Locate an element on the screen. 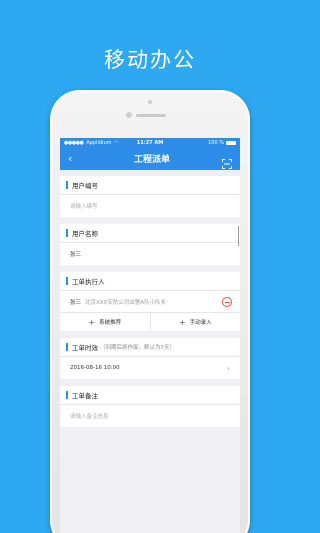 Image resolution: width=320 pixels, height=533 pixels. section-remark: 工单备注 请输入备注信息 is located at coordinates (150, 406).